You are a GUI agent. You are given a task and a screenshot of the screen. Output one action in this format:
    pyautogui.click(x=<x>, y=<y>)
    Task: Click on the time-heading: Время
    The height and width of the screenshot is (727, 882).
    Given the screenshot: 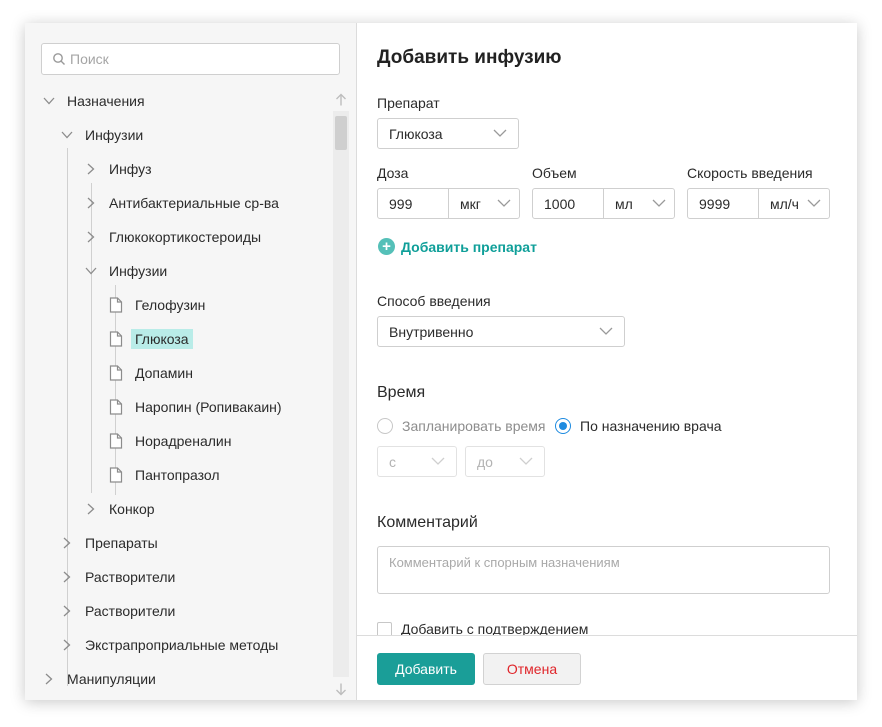 What is the action you would take?
    pyautogui.click(x=401, y=392)
    